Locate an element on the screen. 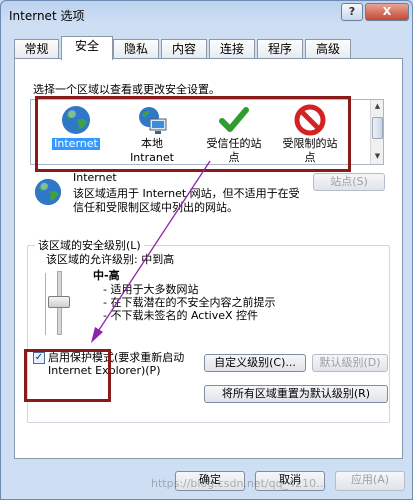  globe-icon is located at coordinates (48, 192).